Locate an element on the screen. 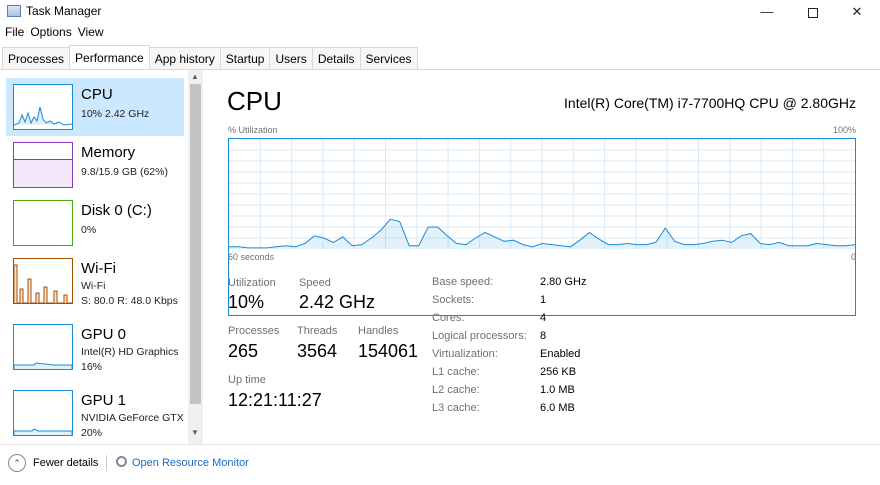  tab-app-history: App history is located at coordinates (184, 58).